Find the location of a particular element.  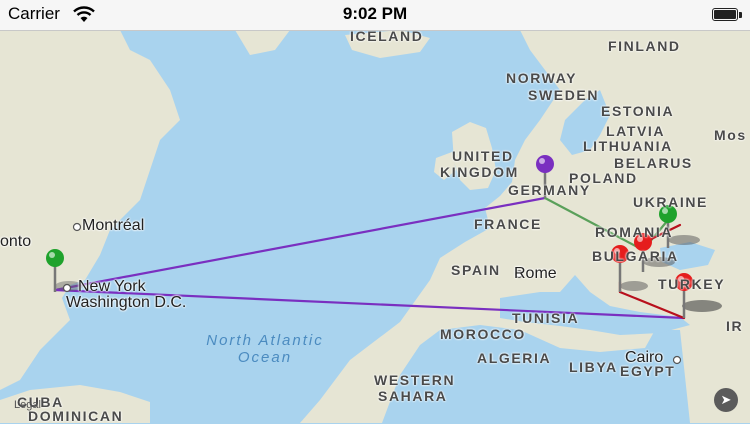

label-ir: IR is located at coordinates (735, 326).